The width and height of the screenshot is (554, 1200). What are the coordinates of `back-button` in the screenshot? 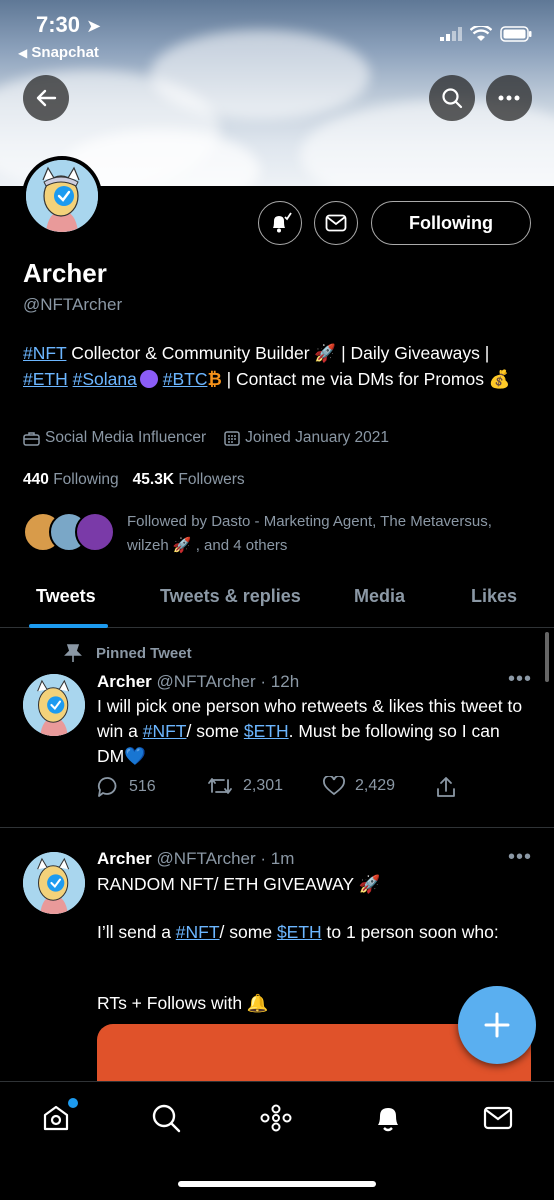 It's located at (46, 98).